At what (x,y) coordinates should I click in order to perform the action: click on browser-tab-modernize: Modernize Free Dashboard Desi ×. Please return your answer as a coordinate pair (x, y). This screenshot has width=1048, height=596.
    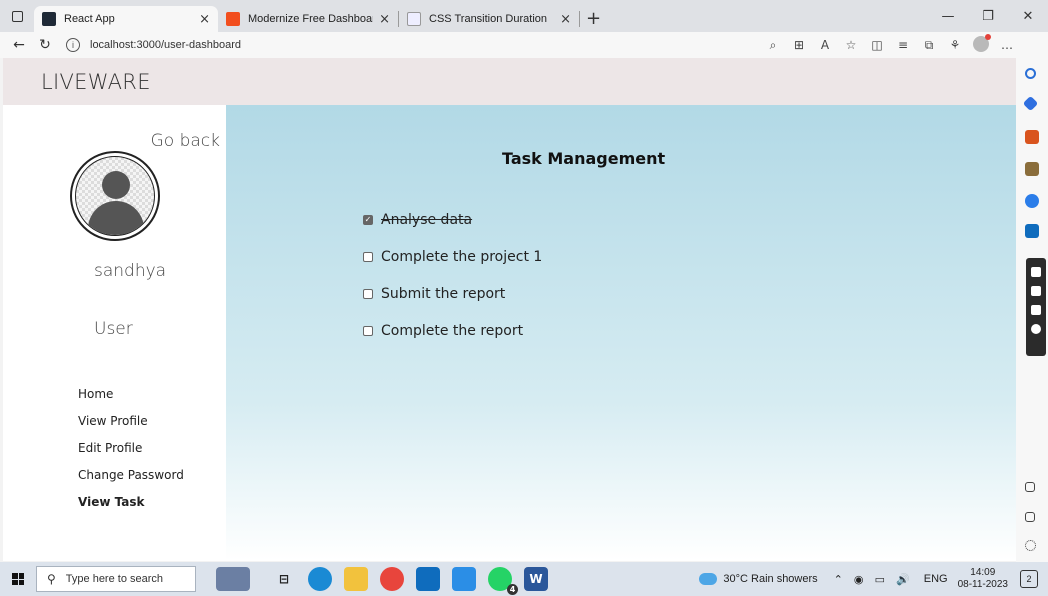
    Looking at the image, I should click on (308, 19).